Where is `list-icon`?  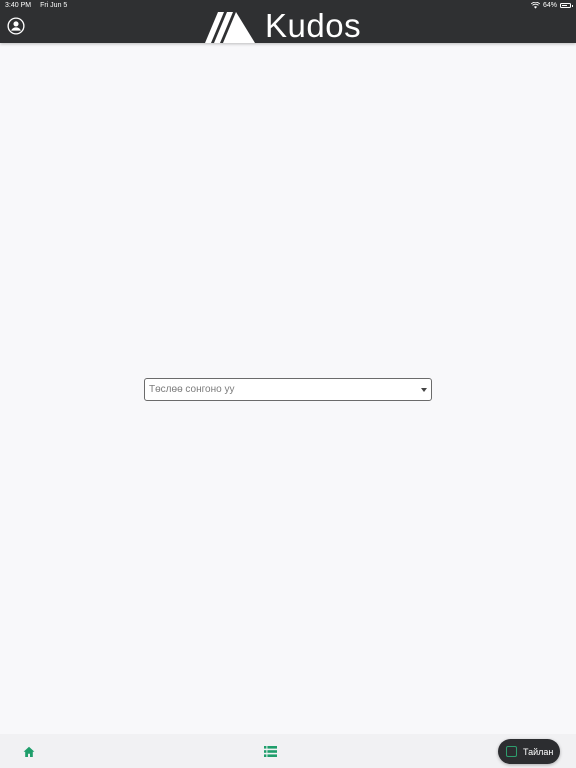 list-icon is located at coordinates (270, 751).